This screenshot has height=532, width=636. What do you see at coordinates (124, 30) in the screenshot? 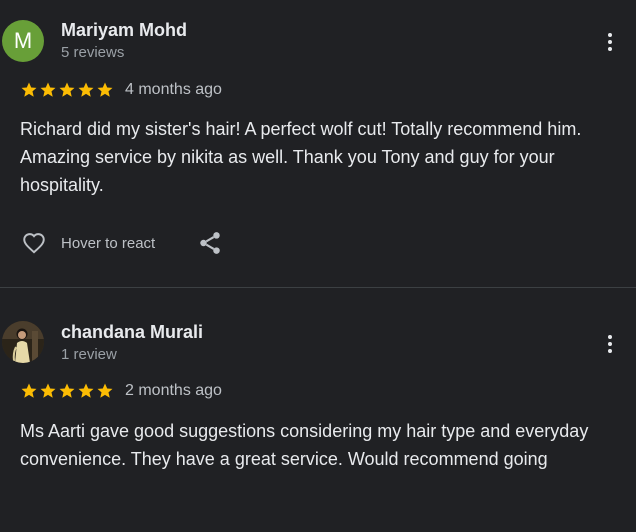
I see `reviewer-name: Mariyam Mohd` at bounding box center [124, 30].